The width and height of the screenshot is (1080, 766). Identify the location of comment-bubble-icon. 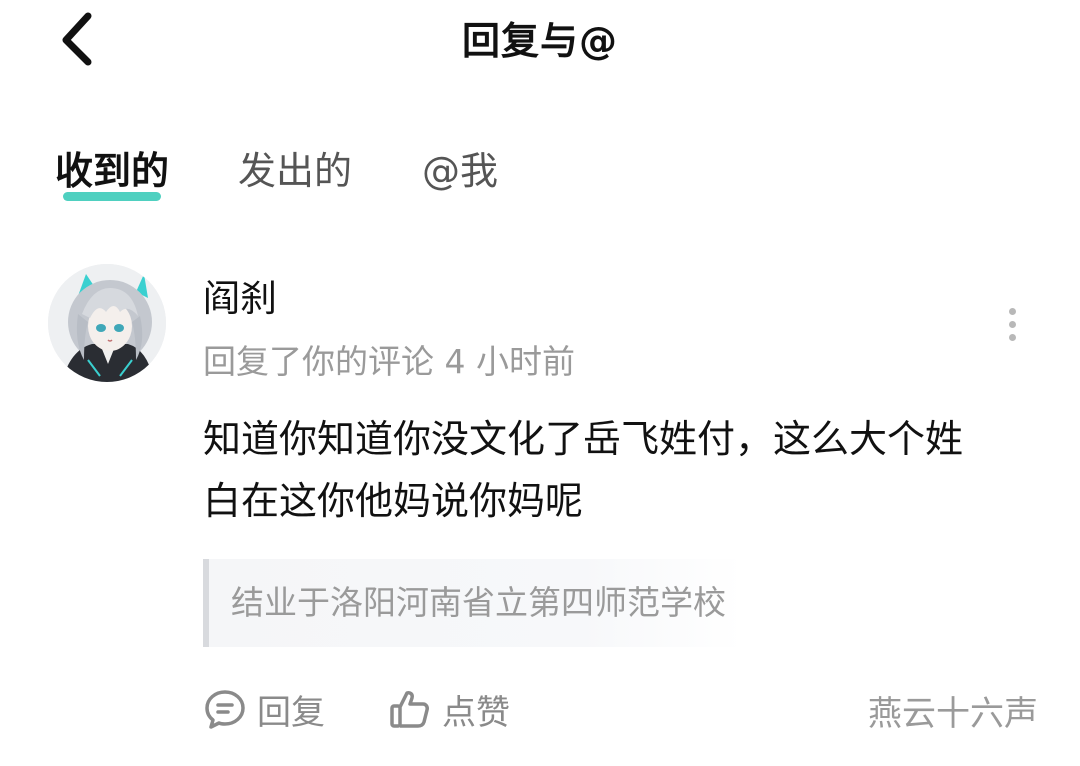
(225, 709).